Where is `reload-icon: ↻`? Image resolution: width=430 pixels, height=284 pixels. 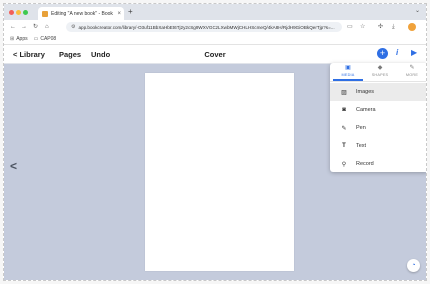
reload-icon: ↻ is located at coordinates (35, 27).